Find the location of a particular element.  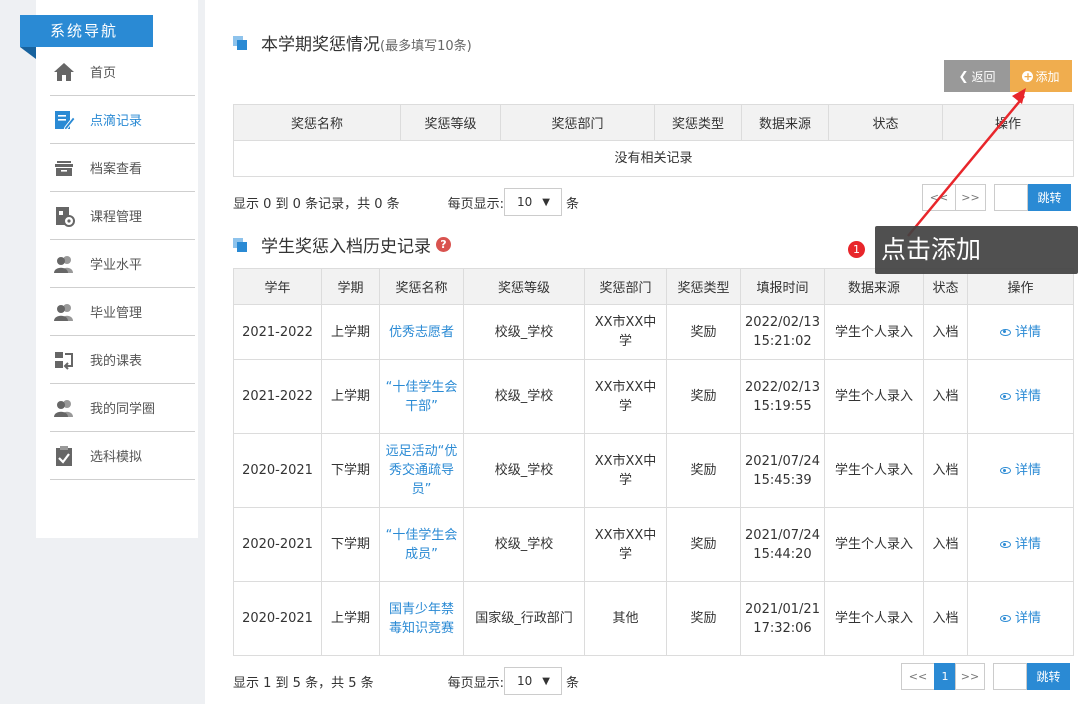

annotation-arrow is located at coordinates (966, 162).